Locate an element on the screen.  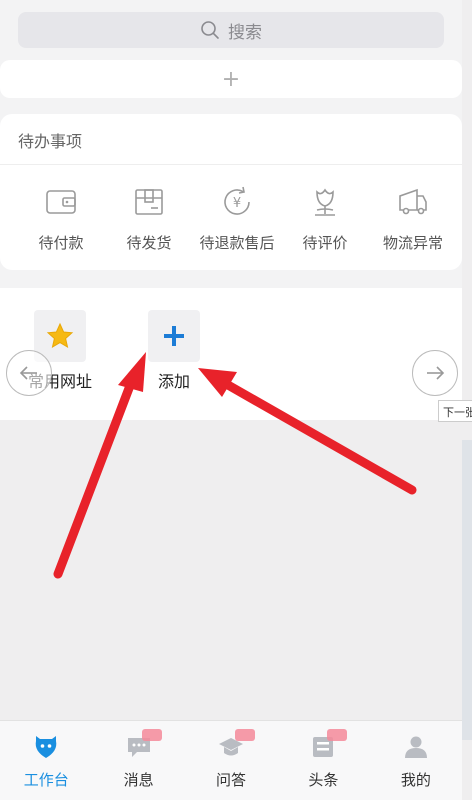
todo-item-label: 待评价 is located at coordinates (325, 243).